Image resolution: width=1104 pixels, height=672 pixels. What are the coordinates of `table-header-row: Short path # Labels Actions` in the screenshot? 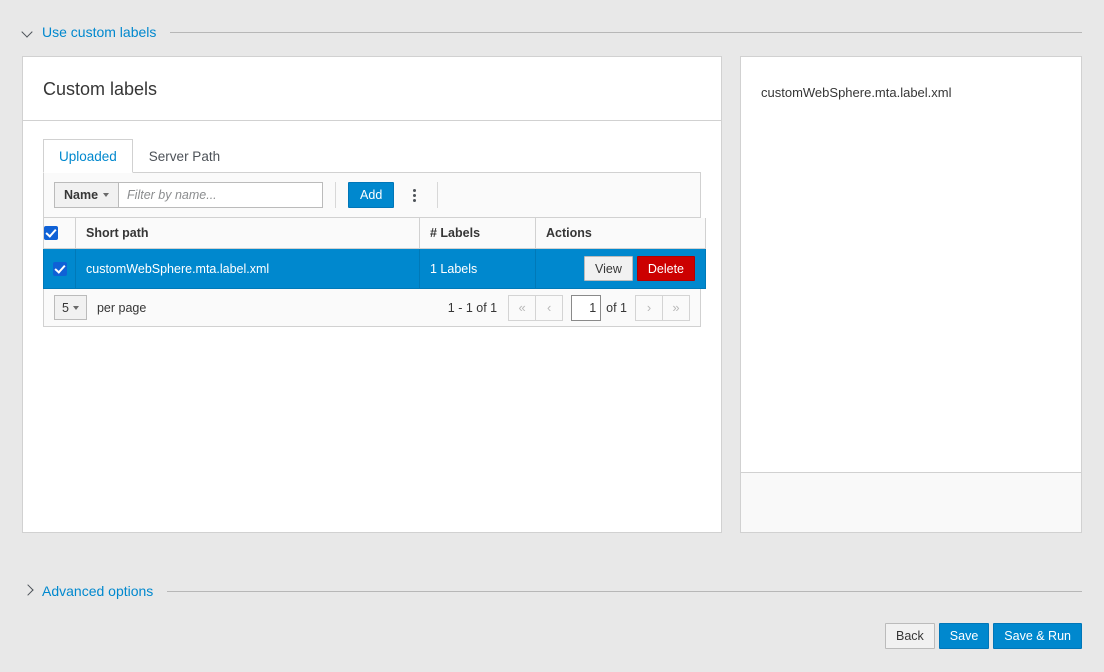 It's located at (374, 233).